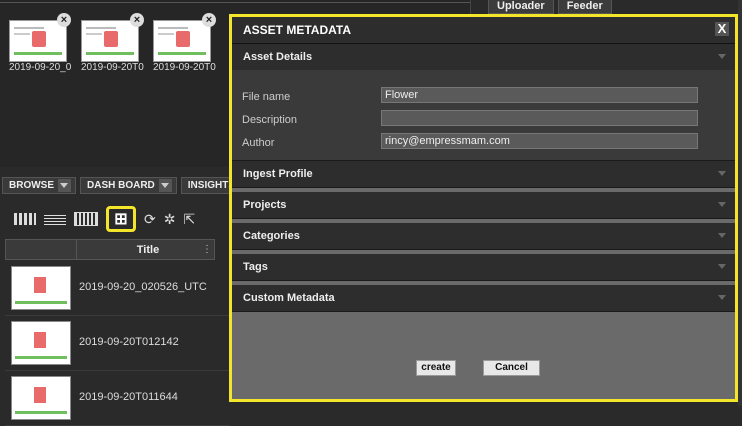 Image resolution: width=742 pixels, height=426 pixels. Describe the element at coordinates (265, 205) in the screenshot. I see `section-label: Projects` at that location.